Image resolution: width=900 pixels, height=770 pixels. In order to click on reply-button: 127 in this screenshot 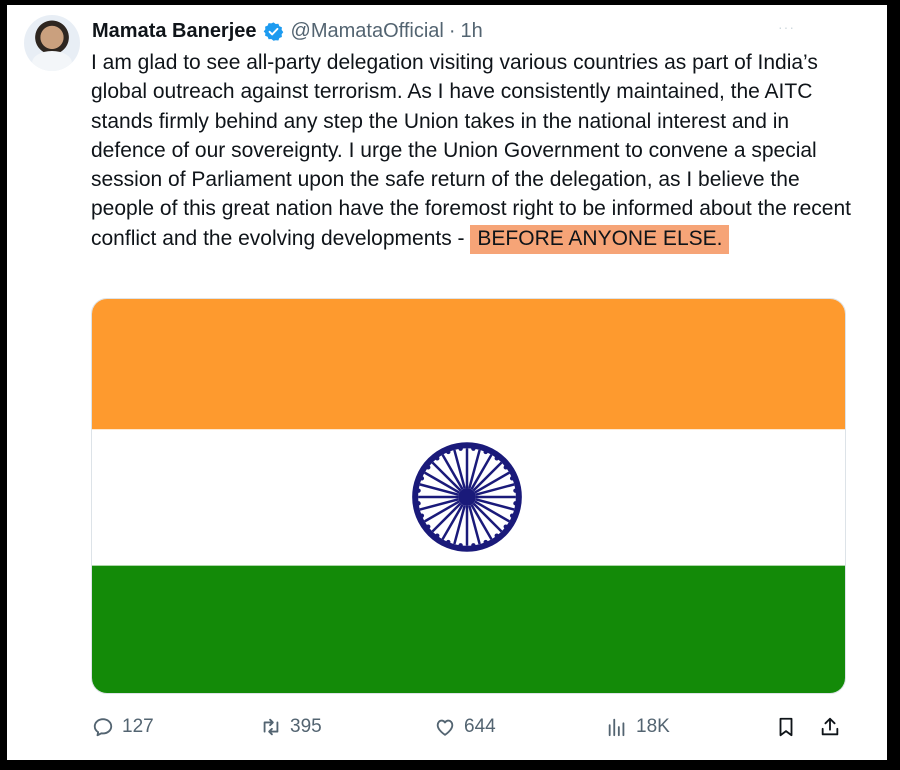, I will do `click(123, 727)`.